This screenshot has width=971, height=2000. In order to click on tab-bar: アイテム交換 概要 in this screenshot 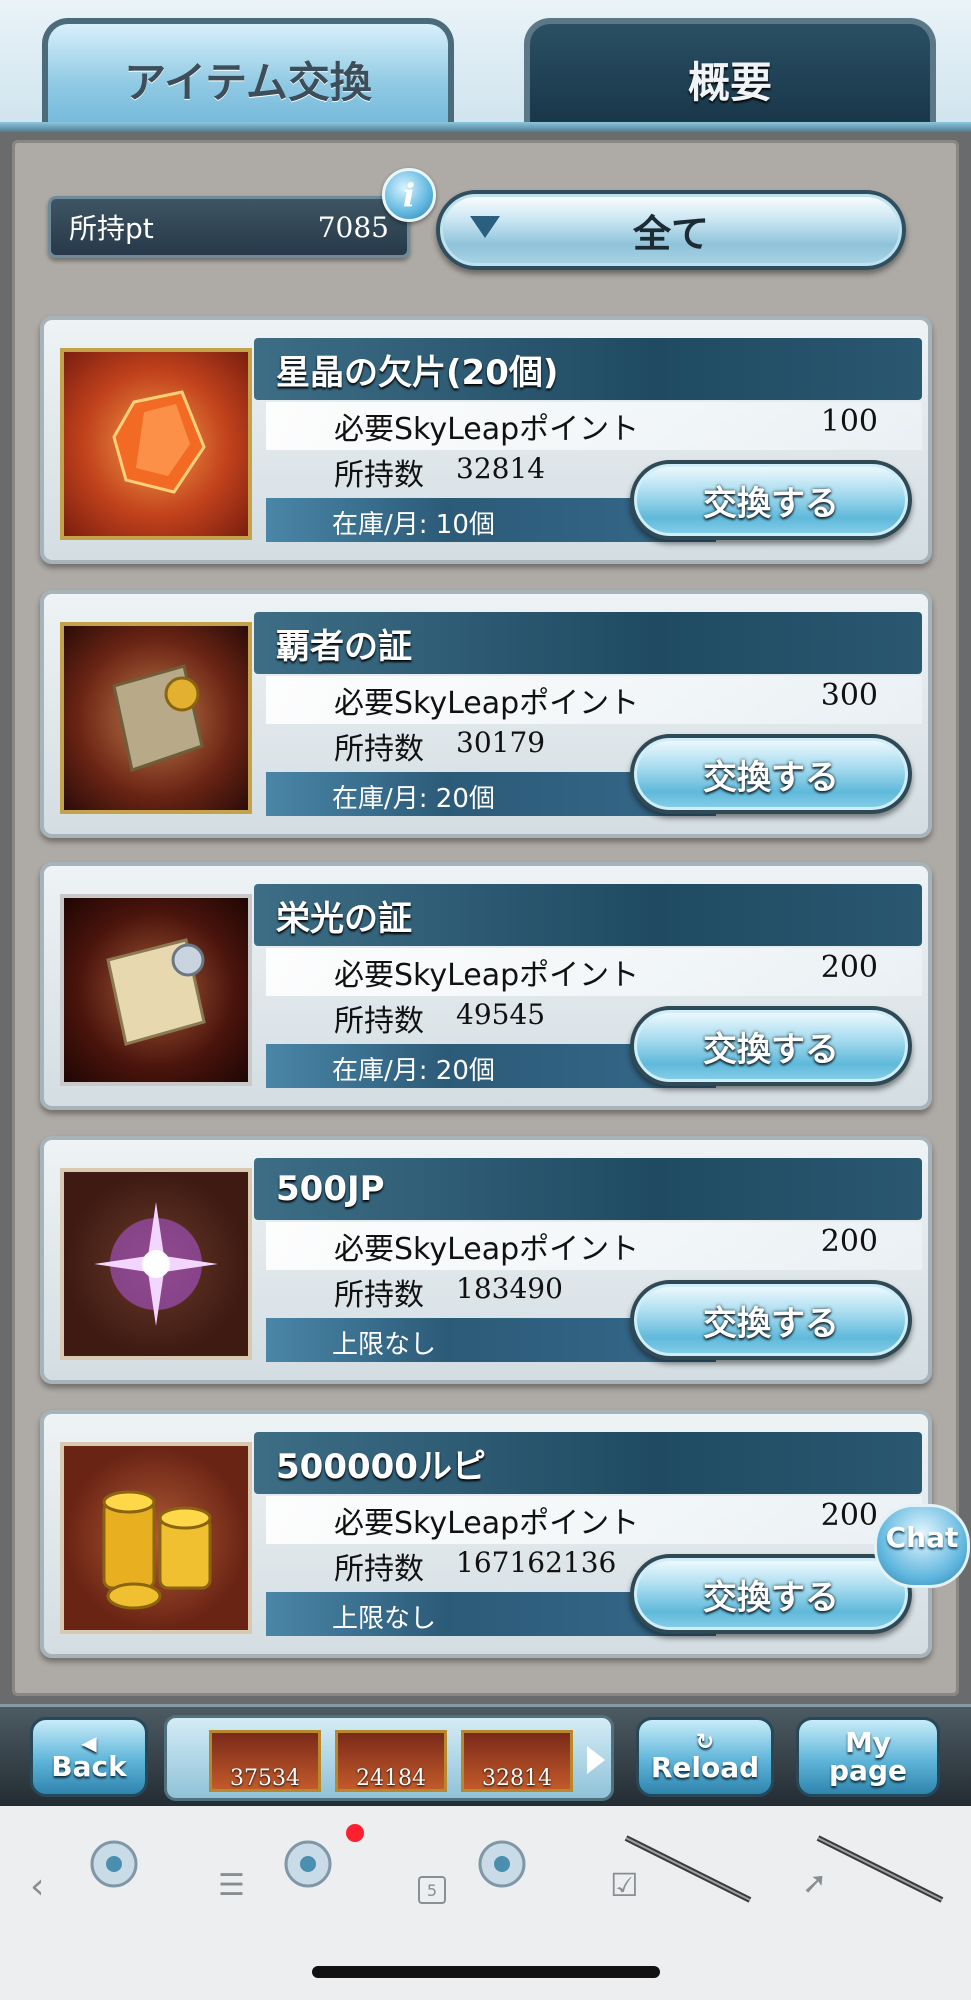, I will do `click(485, 67)`.